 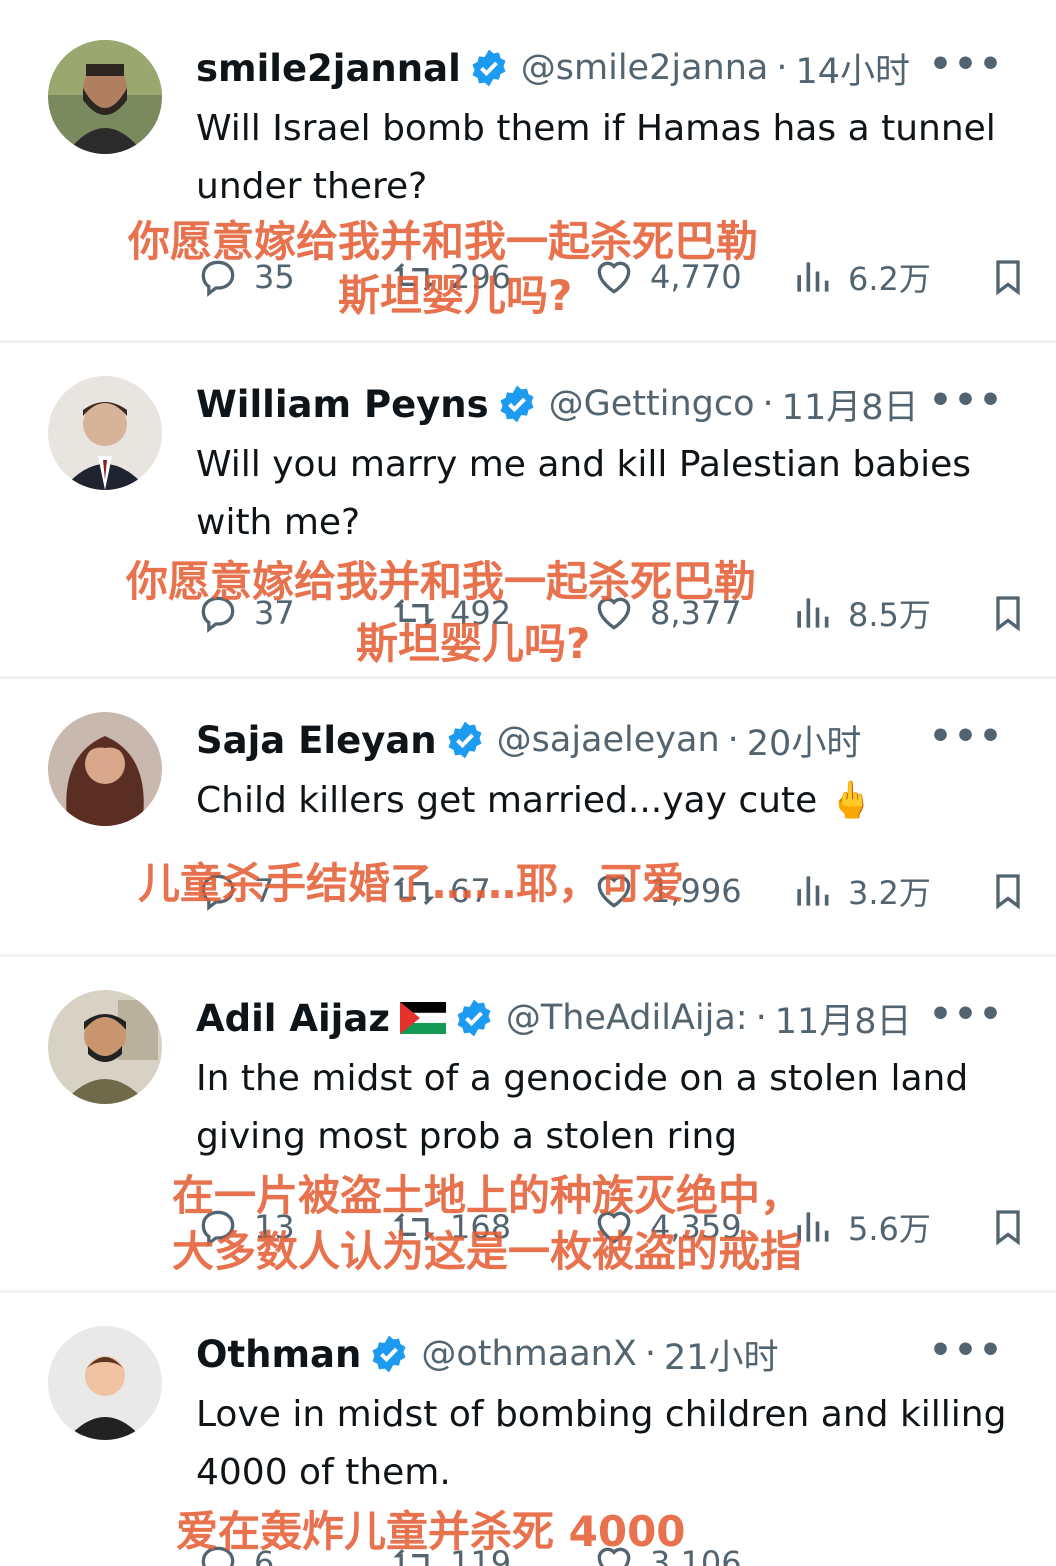 What do you see at coordinates (278, 1354) in the screenshot?
I see `display-name: Othman` at bounding box center [278, 1354].